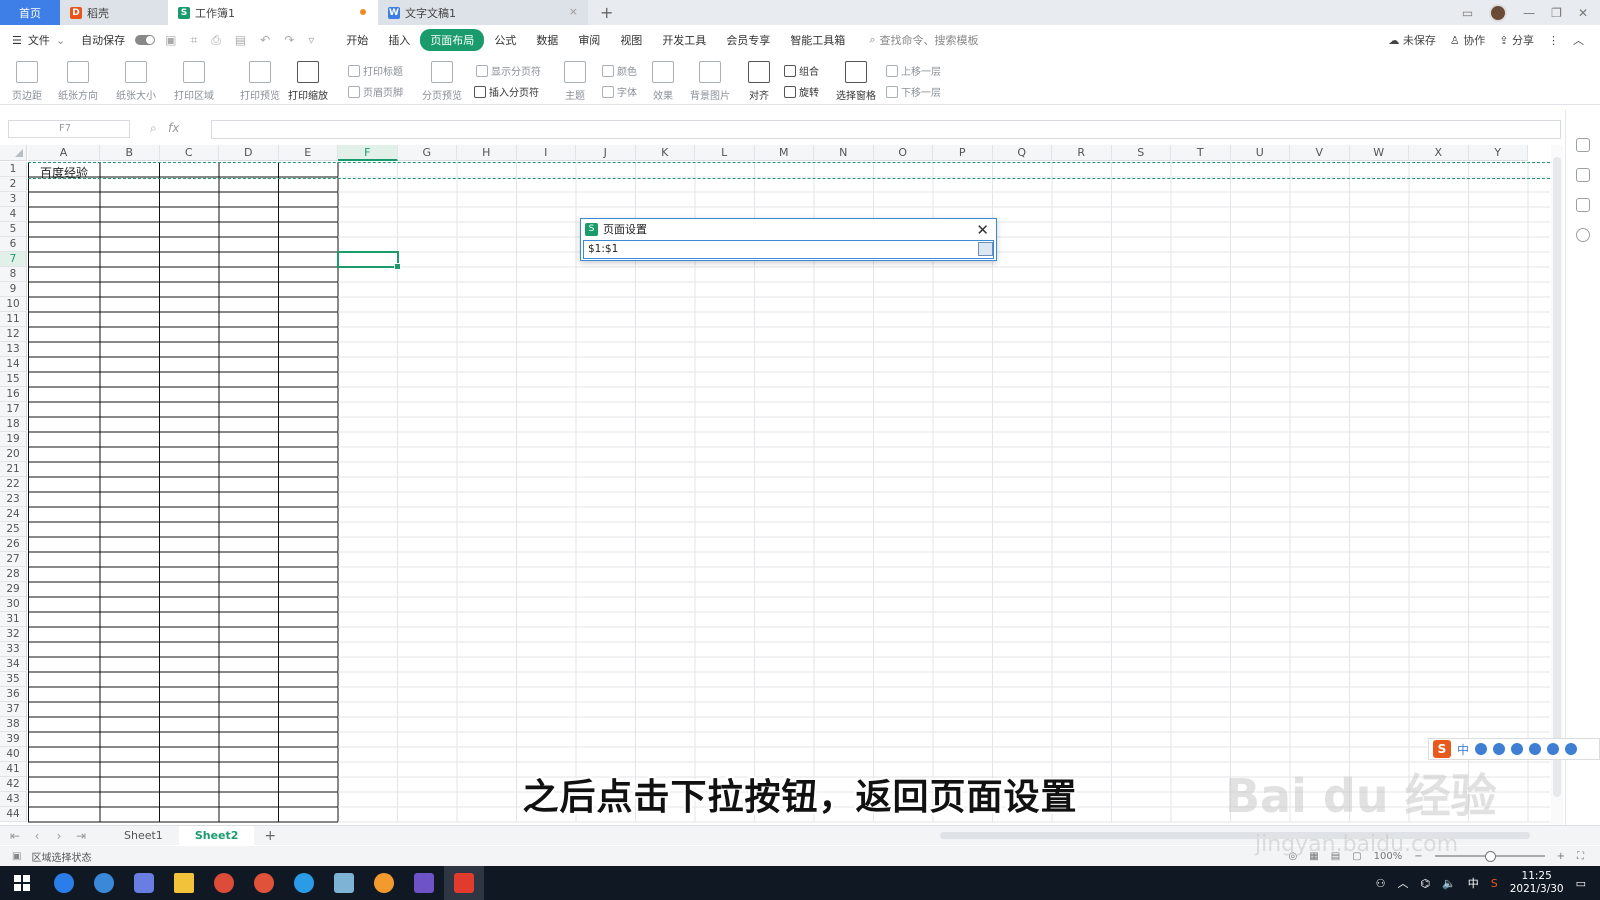 The image size is (1600, 900). I want to click on row-header-25: 25, so click(13, 529).